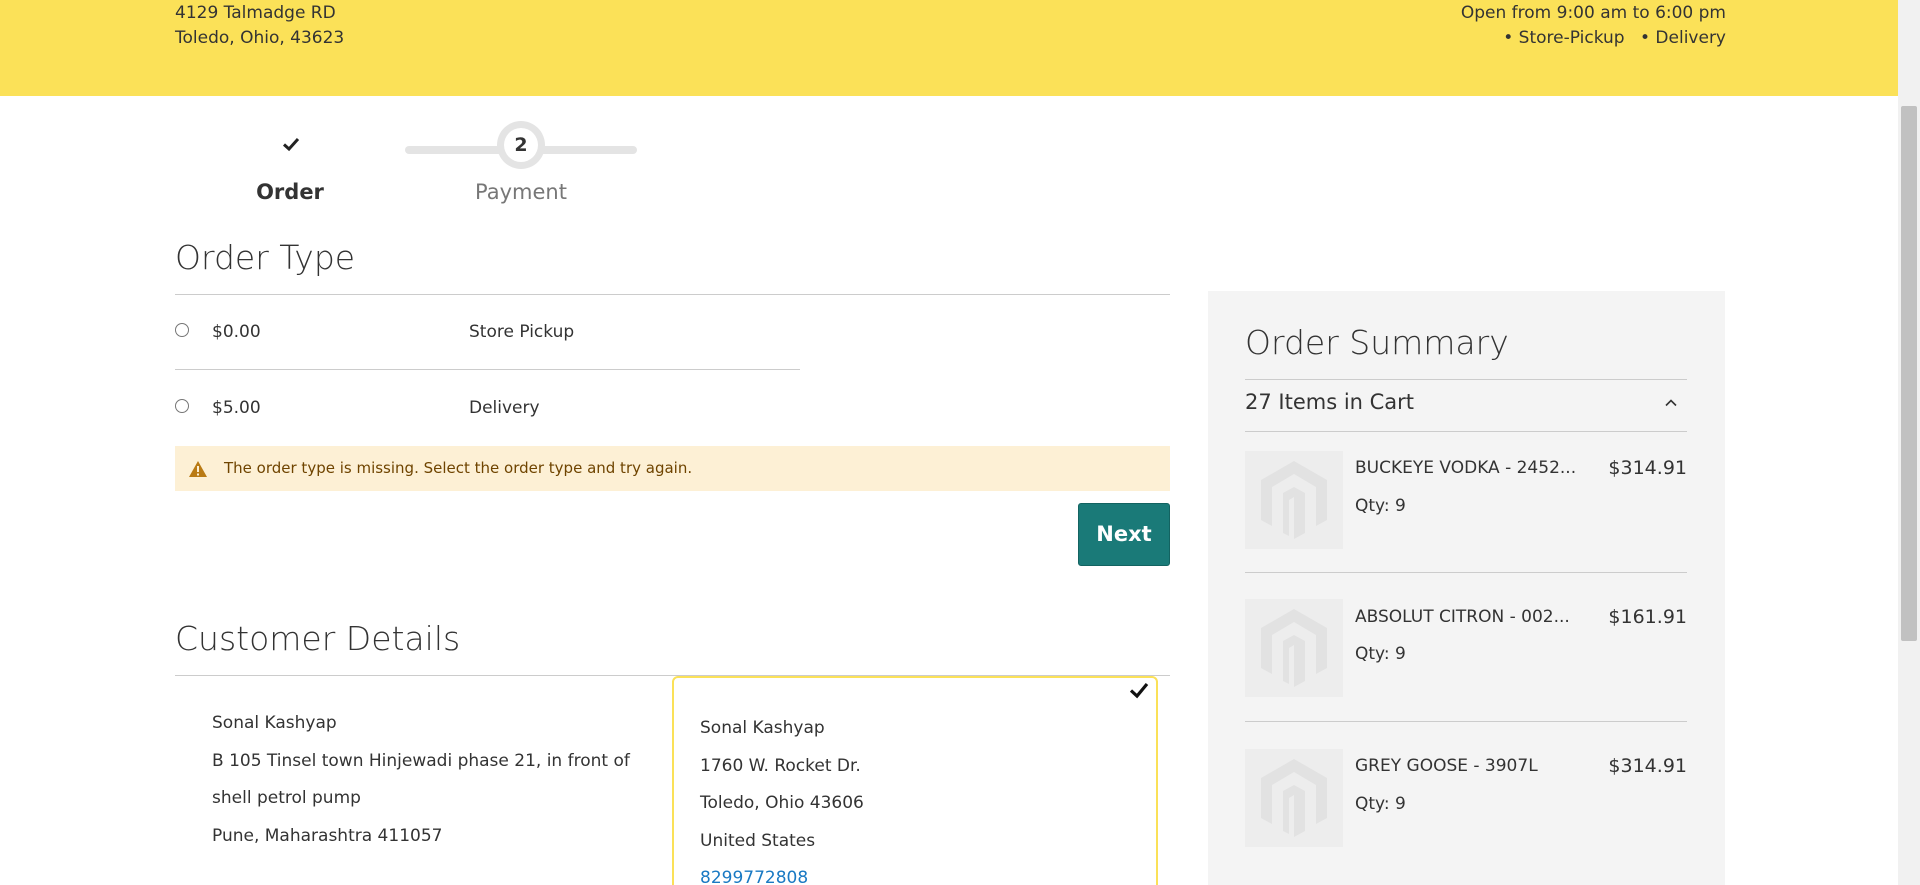 The height and width of the screenshot is (885, 1920). What do you see at coordinates (782, 803) in the screenshot?
I see `shipping-city: Toledo, Ohio 43606` at bounding box center [782, 803].